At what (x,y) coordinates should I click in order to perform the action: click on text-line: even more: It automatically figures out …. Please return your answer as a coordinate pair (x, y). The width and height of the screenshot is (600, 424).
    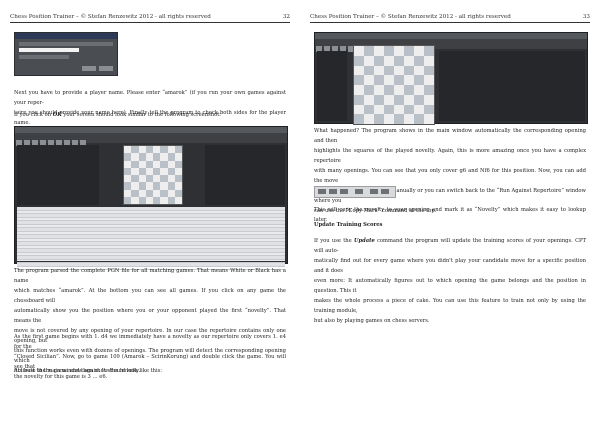
    Looking at the image, I should click on (450, 286).